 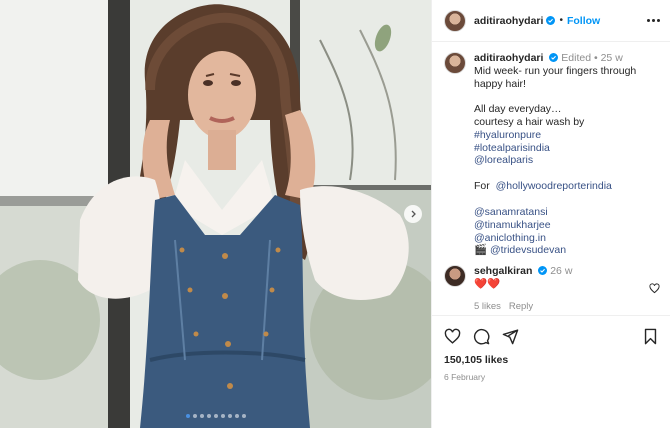 I want to click on share-icon, so click(x=510, y=336).